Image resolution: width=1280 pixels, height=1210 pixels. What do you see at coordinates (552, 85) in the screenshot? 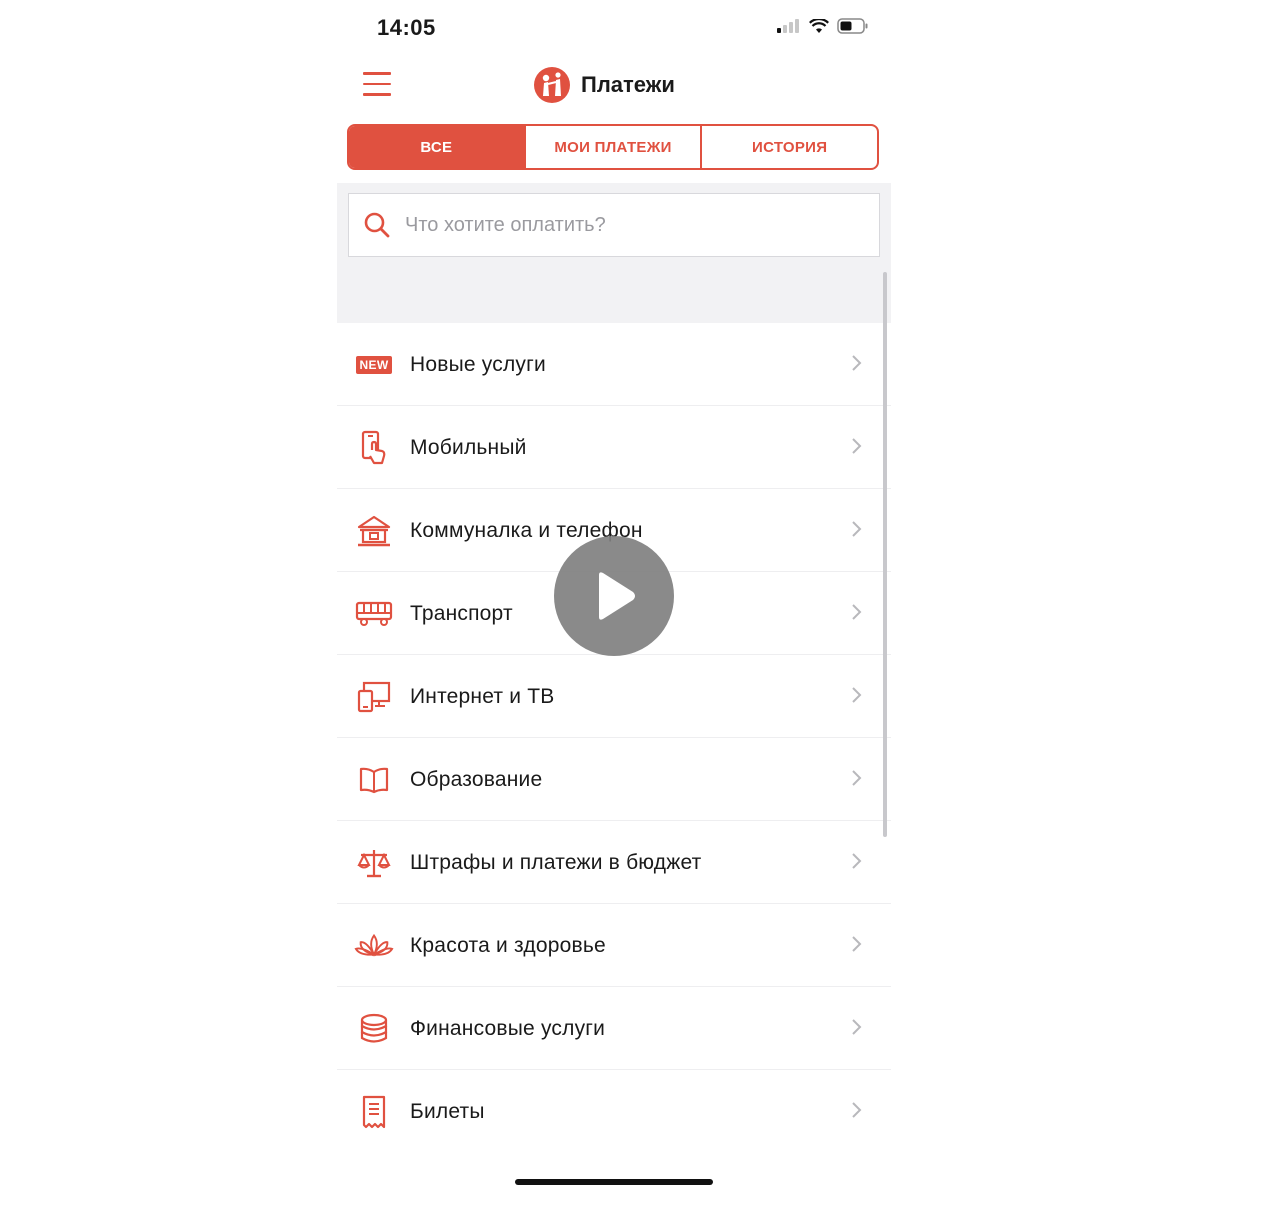
I see `bank-logo-icon` at bounding box center [552, 85].